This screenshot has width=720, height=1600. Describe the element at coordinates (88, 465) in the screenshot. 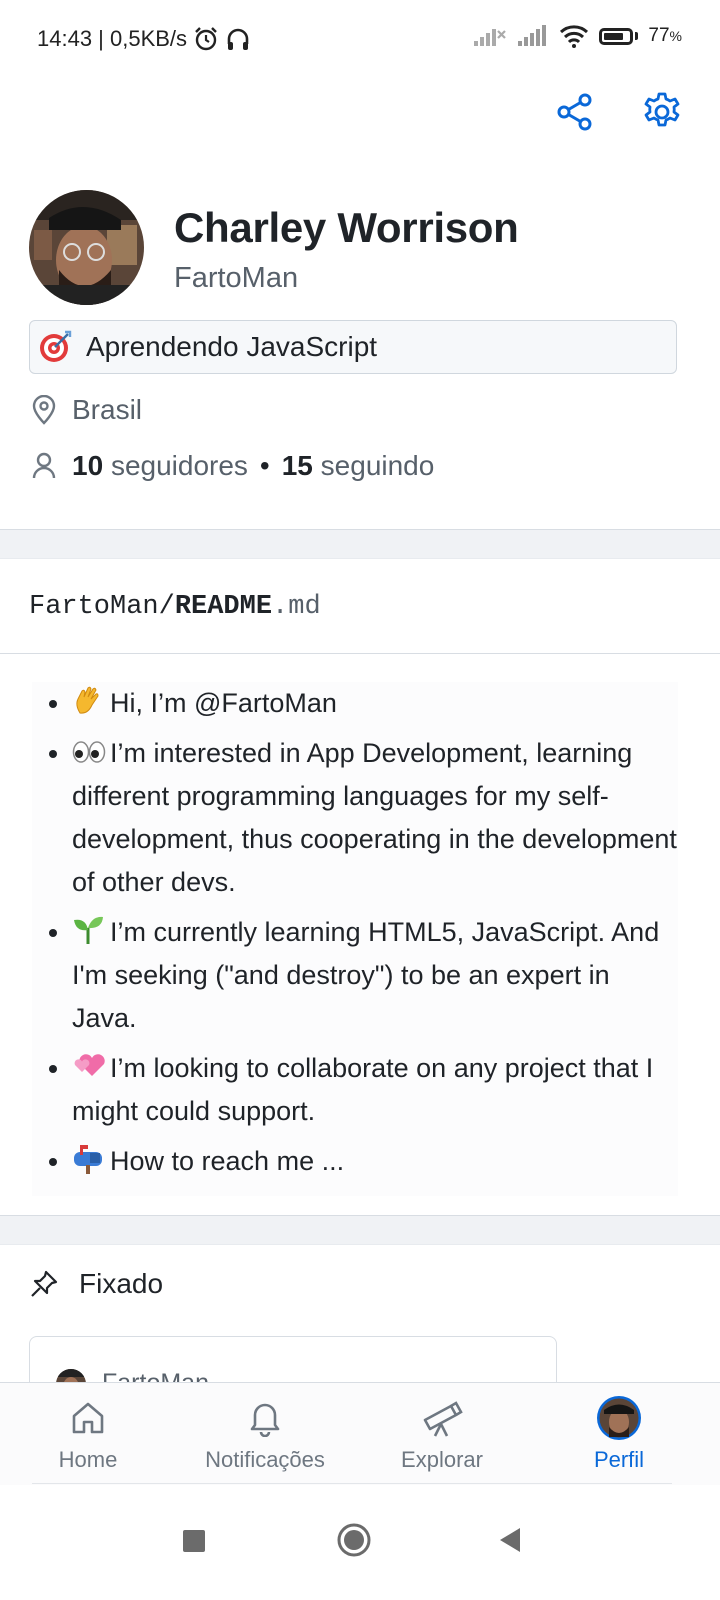

I see `followers-count: 10` at that location.